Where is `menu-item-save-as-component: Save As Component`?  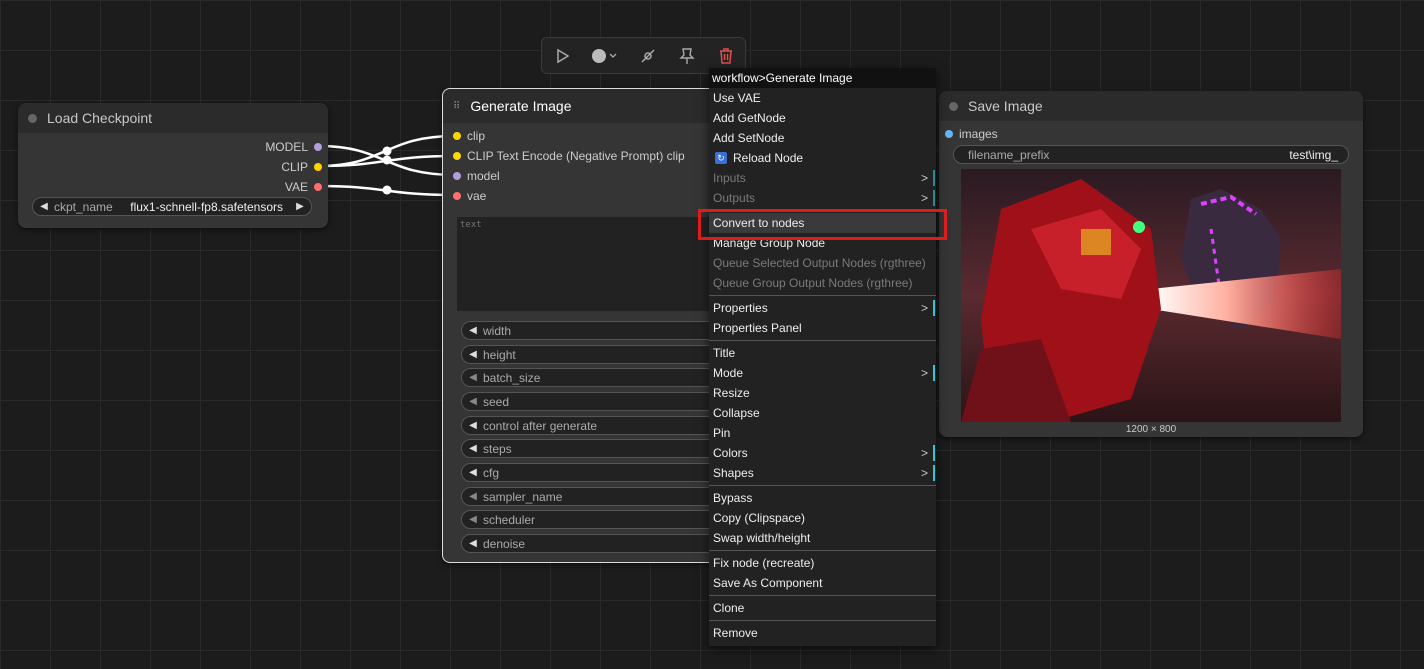
menu-item-save-as-component: Save As Component is located at coordinates (822, 583).